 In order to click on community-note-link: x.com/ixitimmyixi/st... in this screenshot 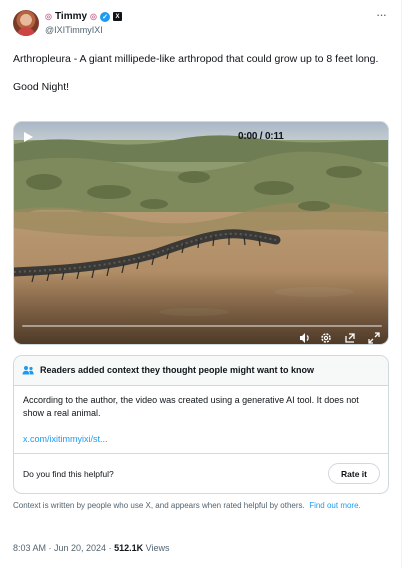, I will do `click(65, 439)`.